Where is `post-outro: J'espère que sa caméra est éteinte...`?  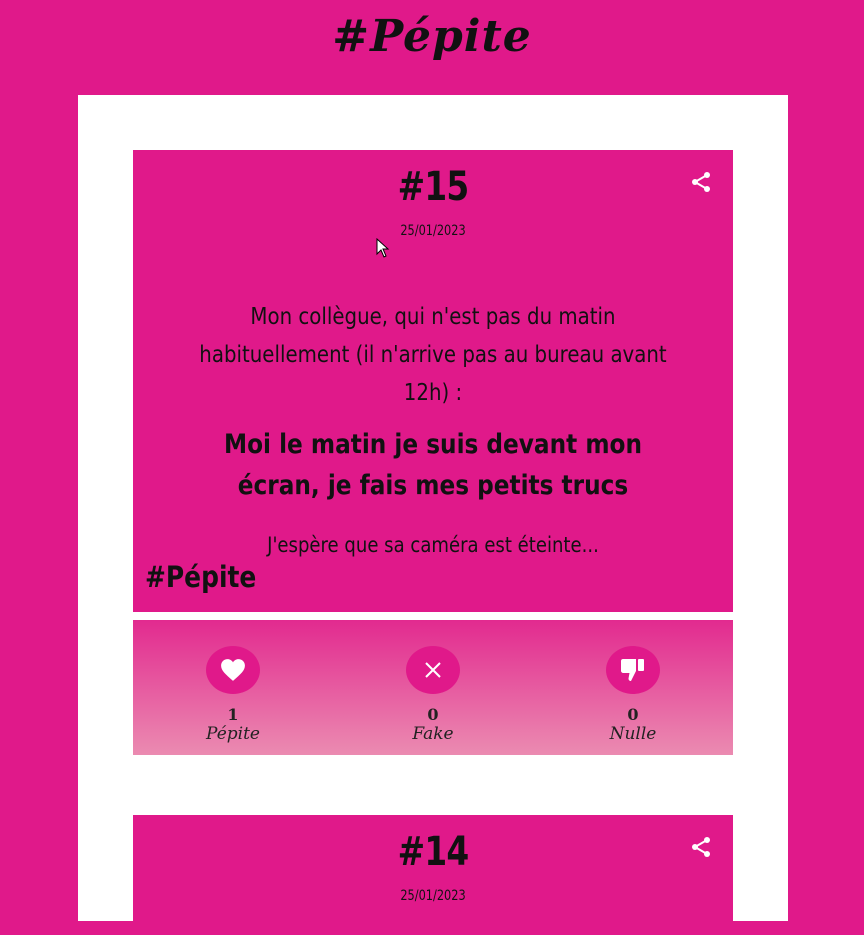
post-outro: J'espère que sa caméra est éteinte... is located at coordinates (433, 545).